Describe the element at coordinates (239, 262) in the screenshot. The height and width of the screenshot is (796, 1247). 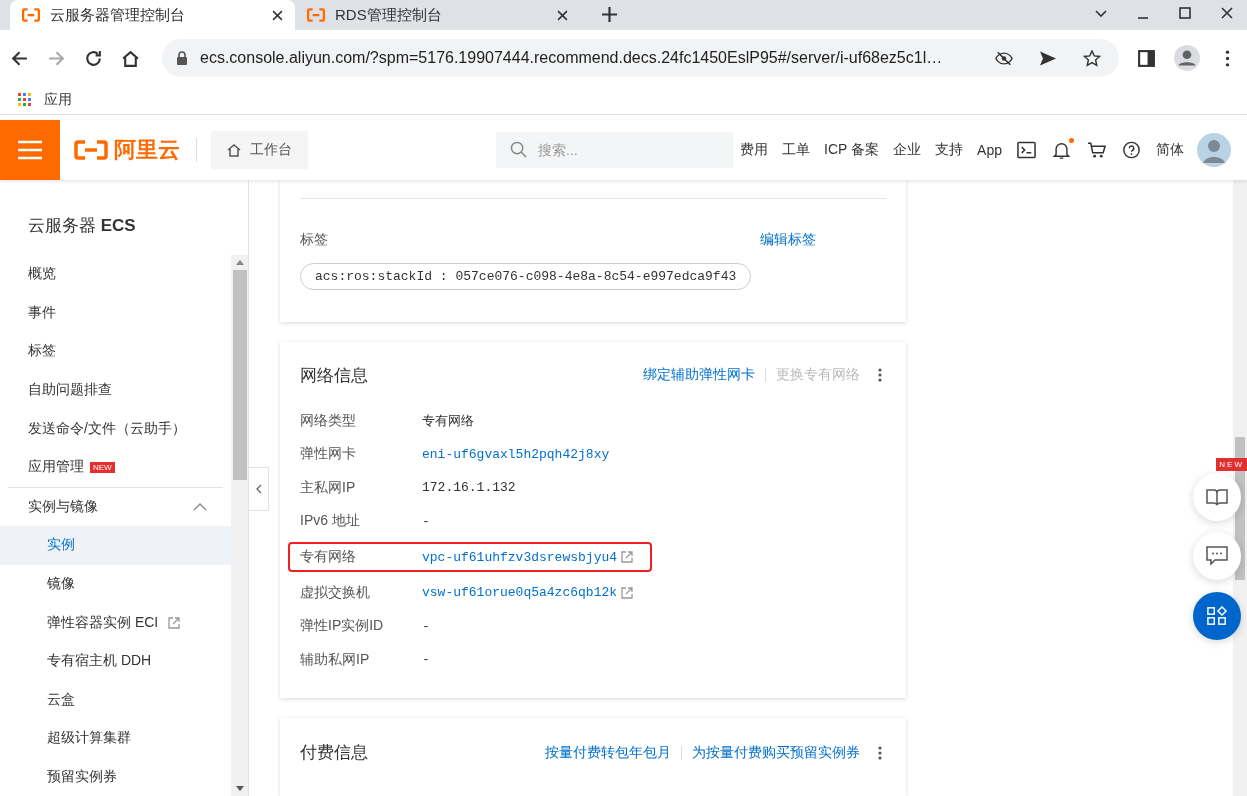
I see `scroll-up-icon` at that location.